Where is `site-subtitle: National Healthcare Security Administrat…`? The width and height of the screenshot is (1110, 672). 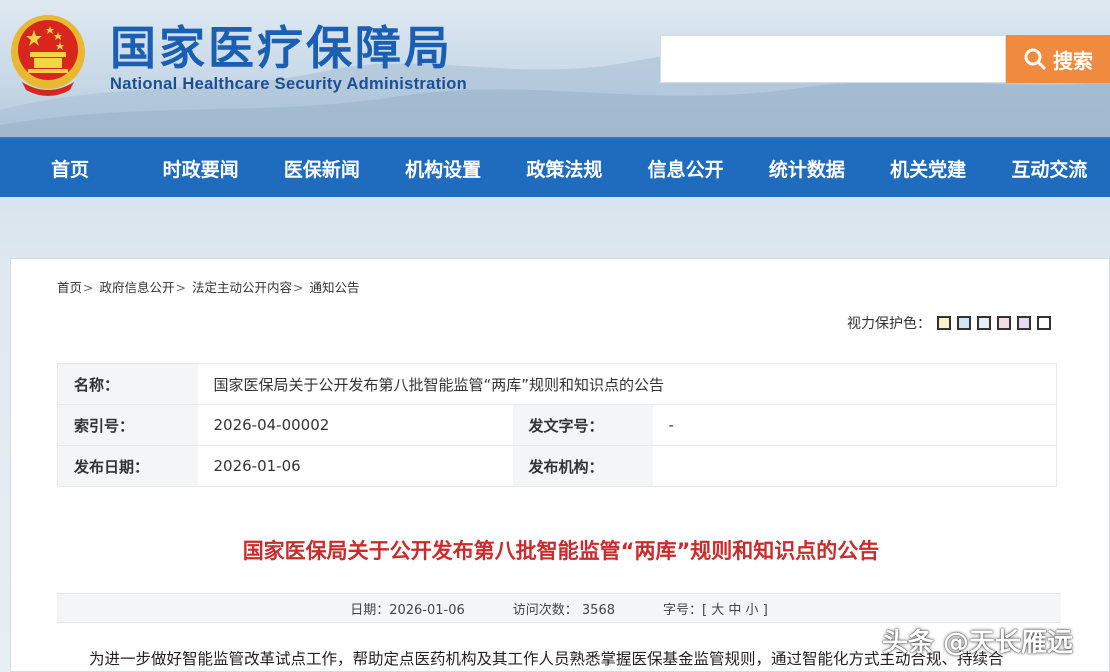 site-subtitle: National Healthcare Security Administrat… is located at coordinates (289, 84).